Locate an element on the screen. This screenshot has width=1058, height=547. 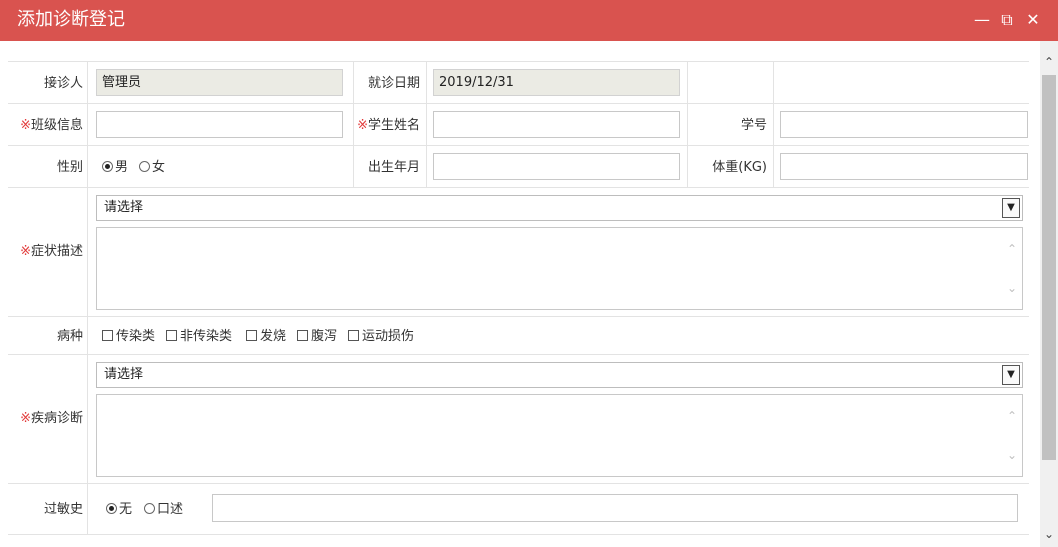
symptoms-label: ※症状描述 is located at coordinates (51, 251).